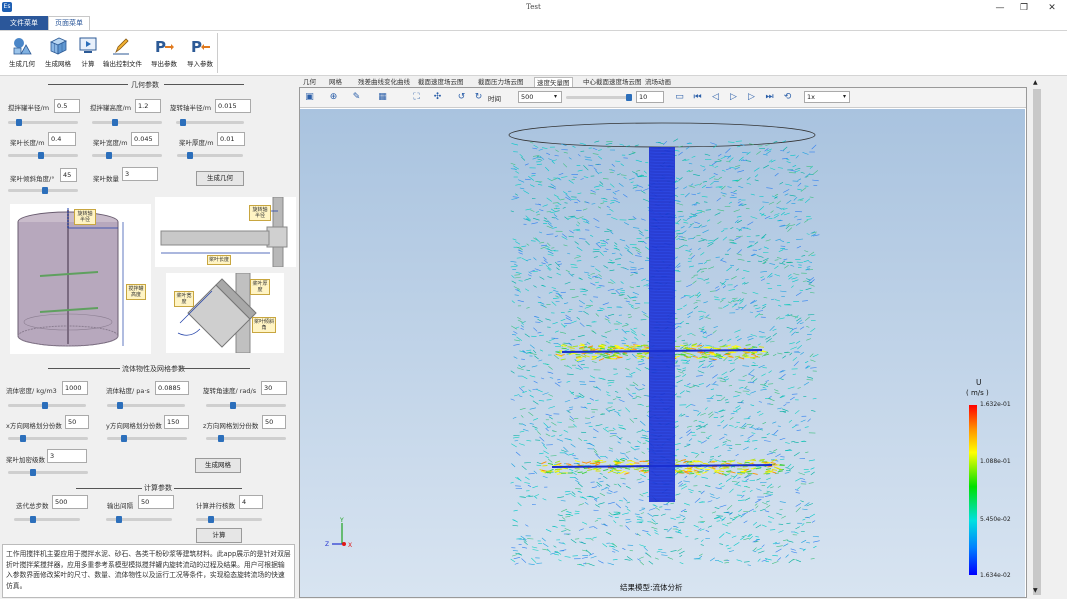 This screenshot has width=1067, height=599. I want to click on parallel-cores-input: 4, so click(251, 502).